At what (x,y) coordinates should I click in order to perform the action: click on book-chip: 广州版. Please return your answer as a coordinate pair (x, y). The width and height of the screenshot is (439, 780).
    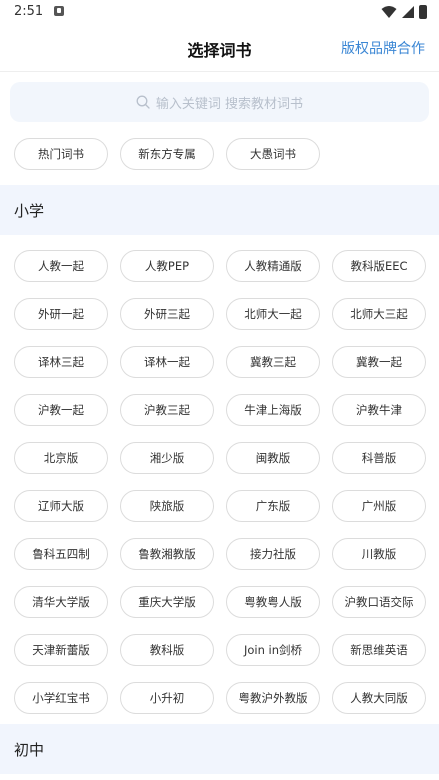
    Looking at the image, I should click on (379, 506).